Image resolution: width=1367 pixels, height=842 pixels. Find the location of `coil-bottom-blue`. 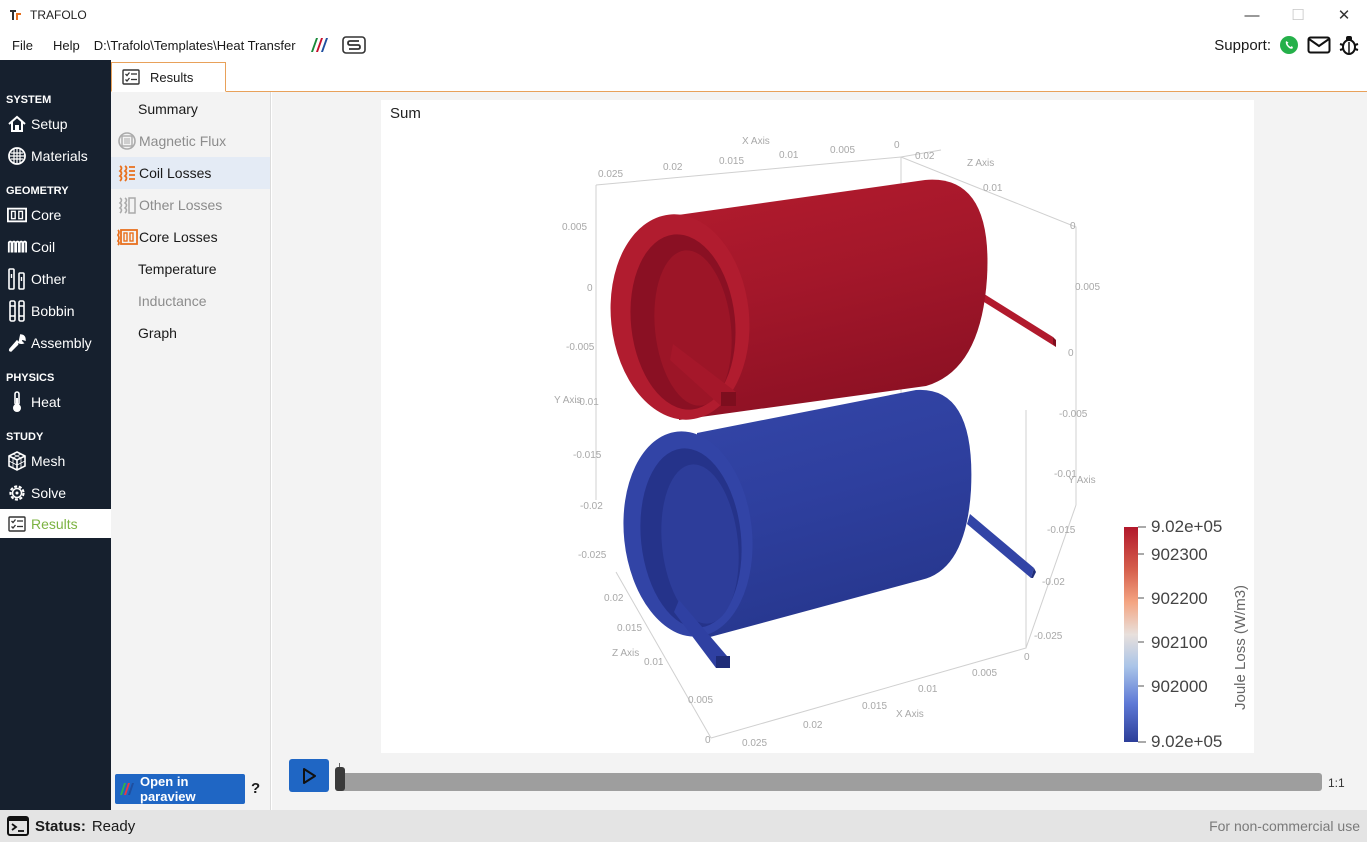

coil-bottom-blue is located at coordinates (825, 528).